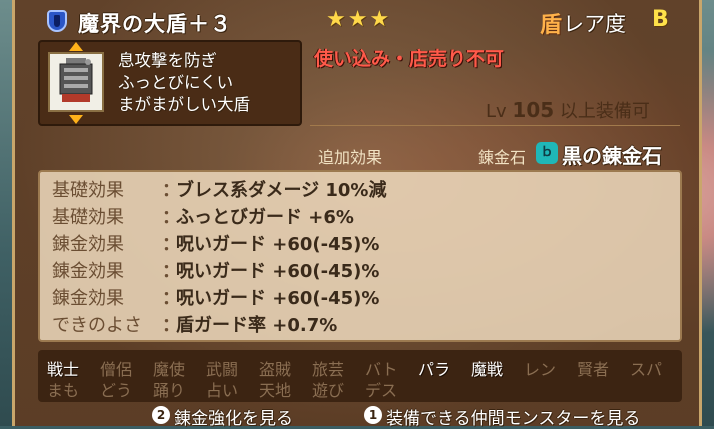  What do you see at coordinates (540, 369) in the screenshot?
I see `job-レン: レン` at bounding box center [540, 369].